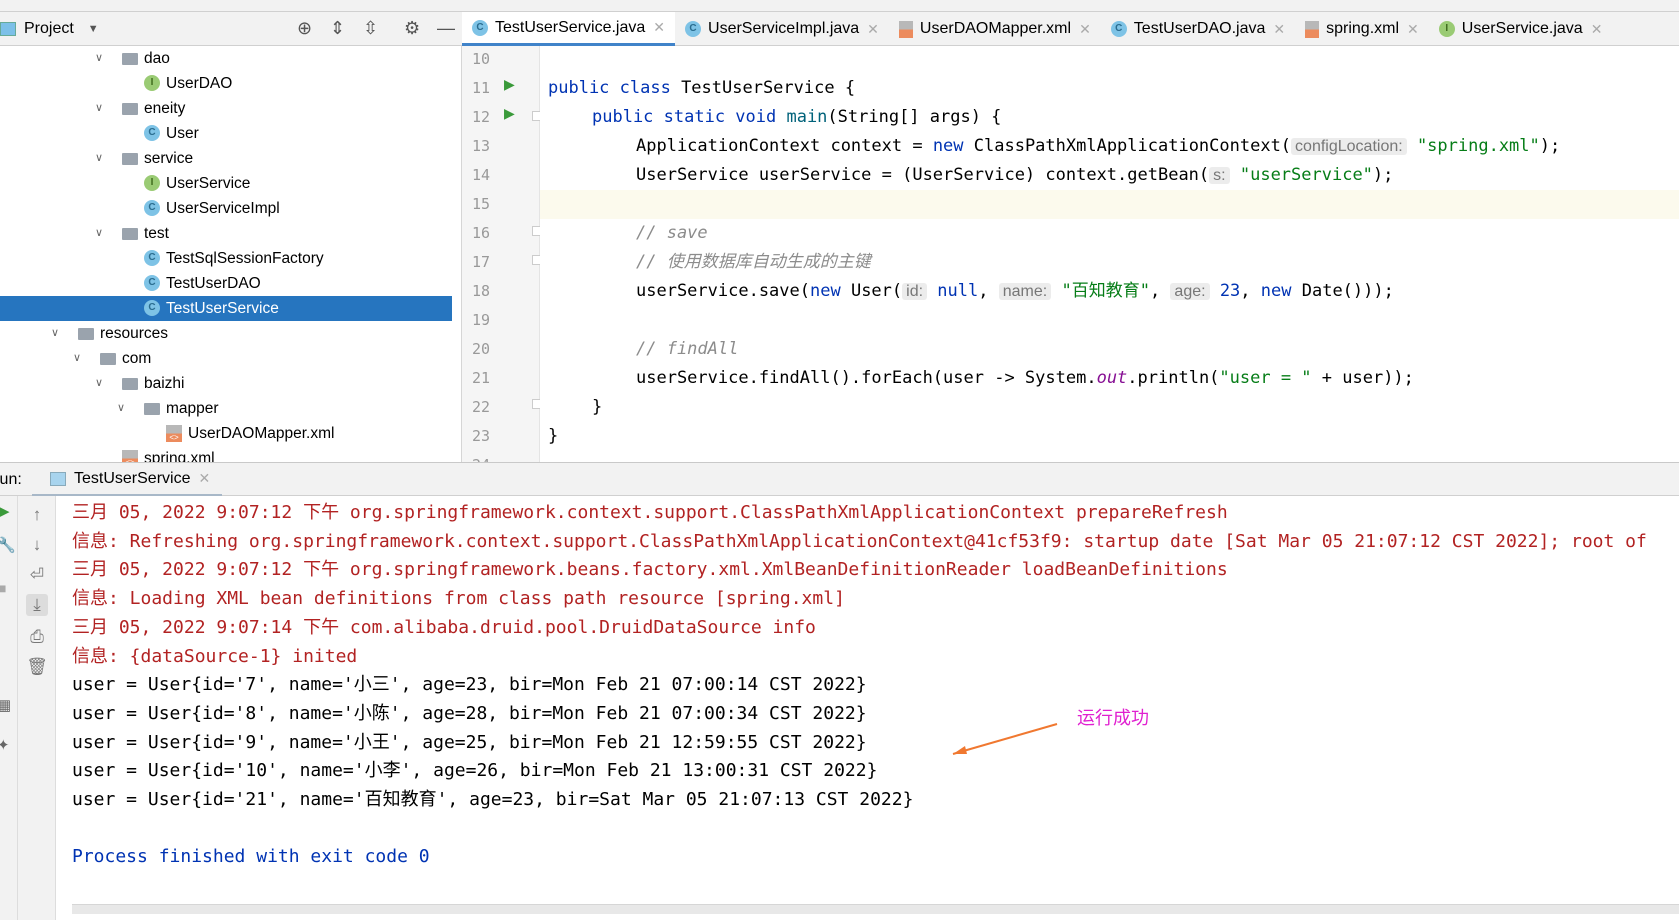  Describe the element at coordinates (37, 515) in the screenshot. I see `arrow-up-icon: ↑` at that location.